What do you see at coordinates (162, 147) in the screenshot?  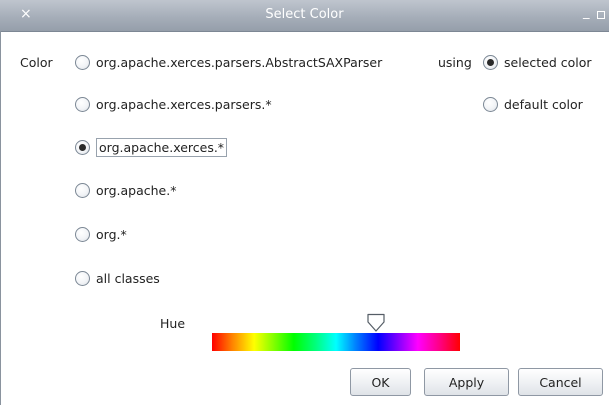 I see `option-label: org.apache.xerces.*` at bounding box center [162, 147].